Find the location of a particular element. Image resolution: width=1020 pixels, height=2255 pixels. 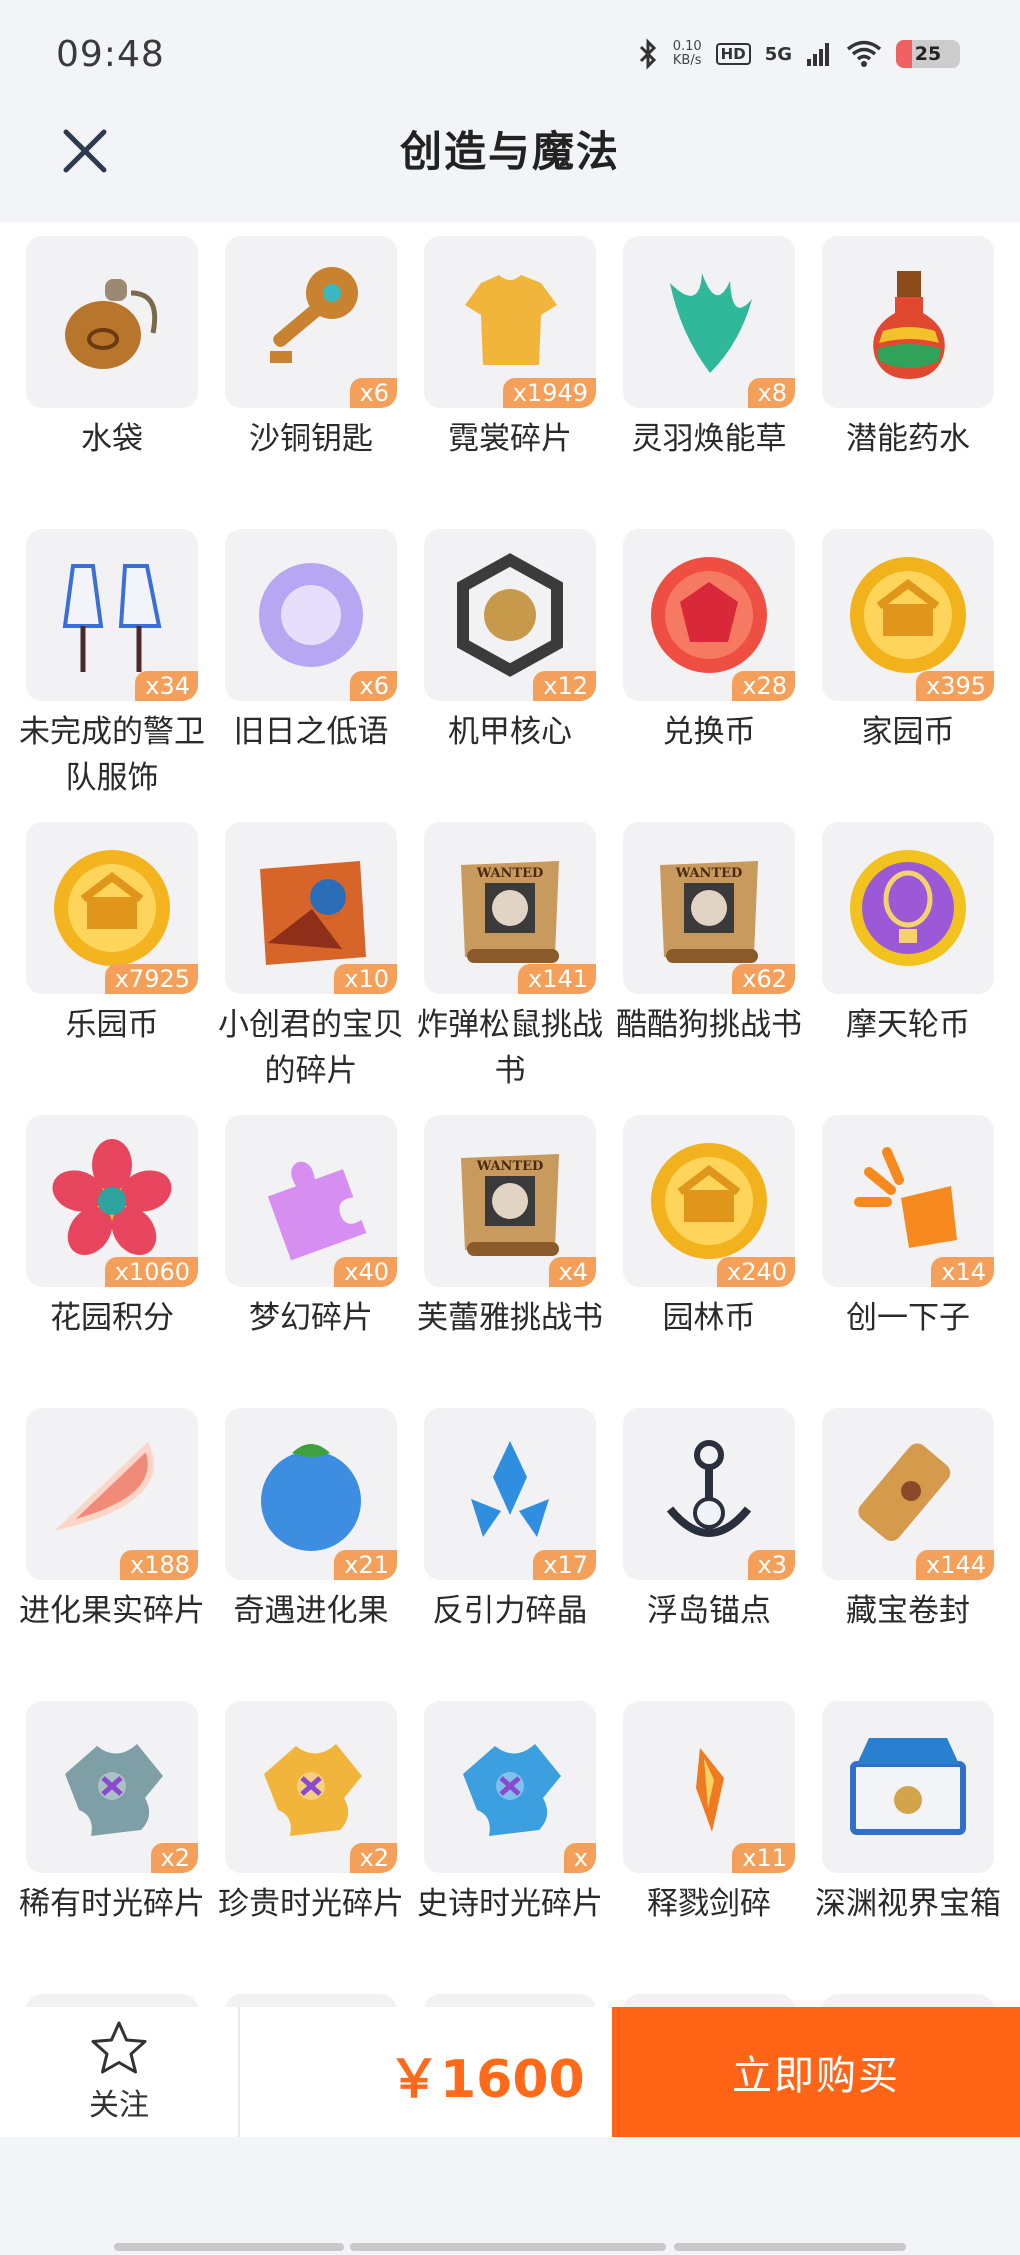

item-card: x10 小创君的宝贝的碎片 is located at coordinates (311, 968).